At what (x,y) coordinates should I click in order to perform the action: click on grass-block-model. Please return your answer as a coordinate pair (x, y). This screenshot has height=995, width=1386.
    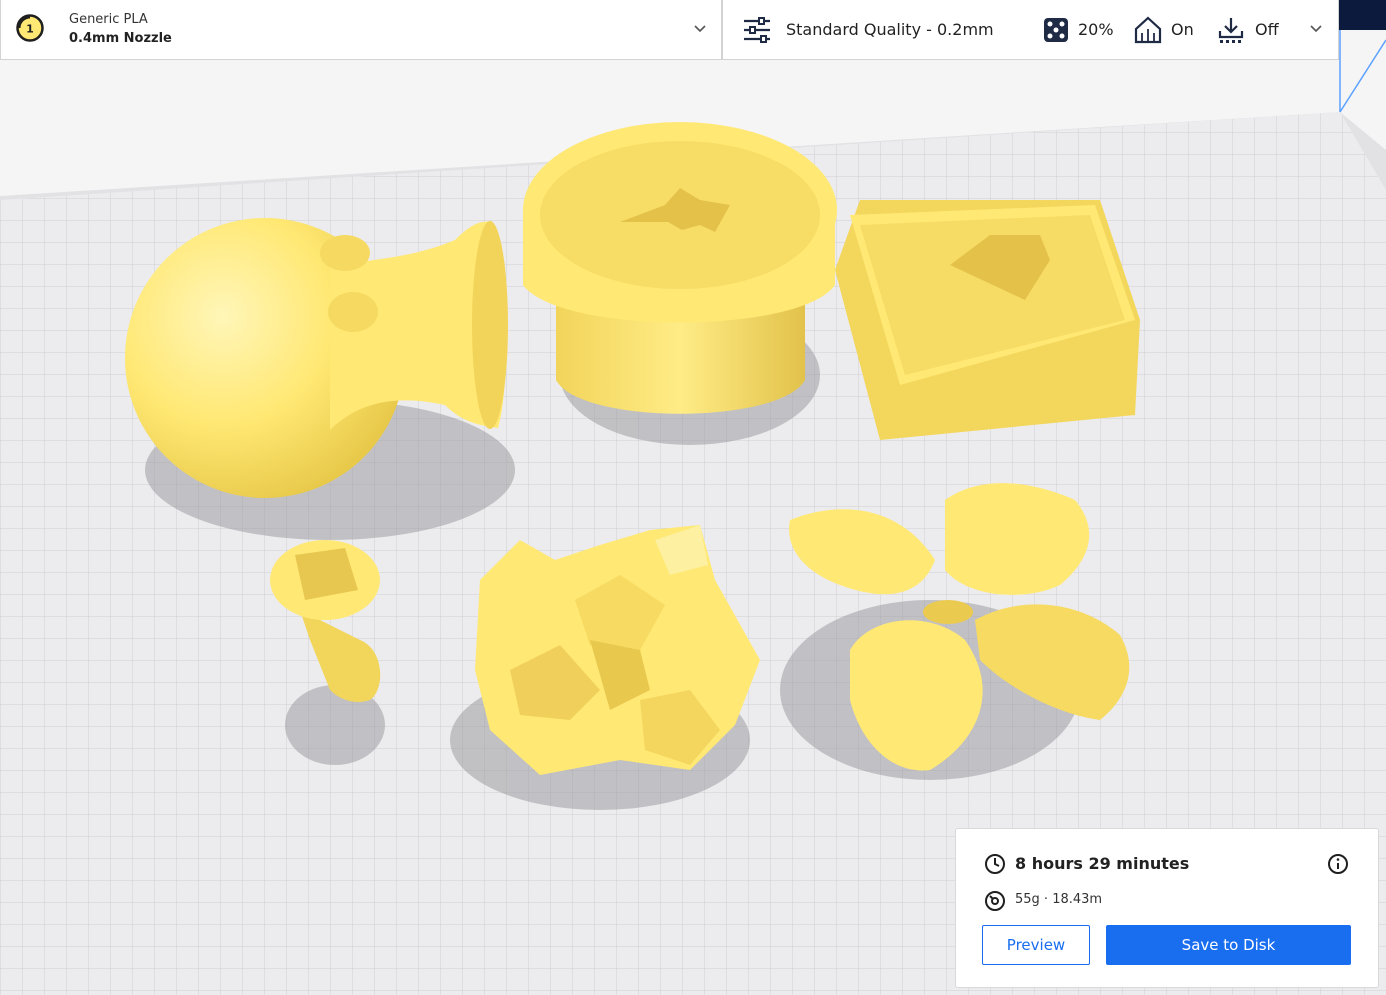
    Looking at the image, I should click on (987, 320).